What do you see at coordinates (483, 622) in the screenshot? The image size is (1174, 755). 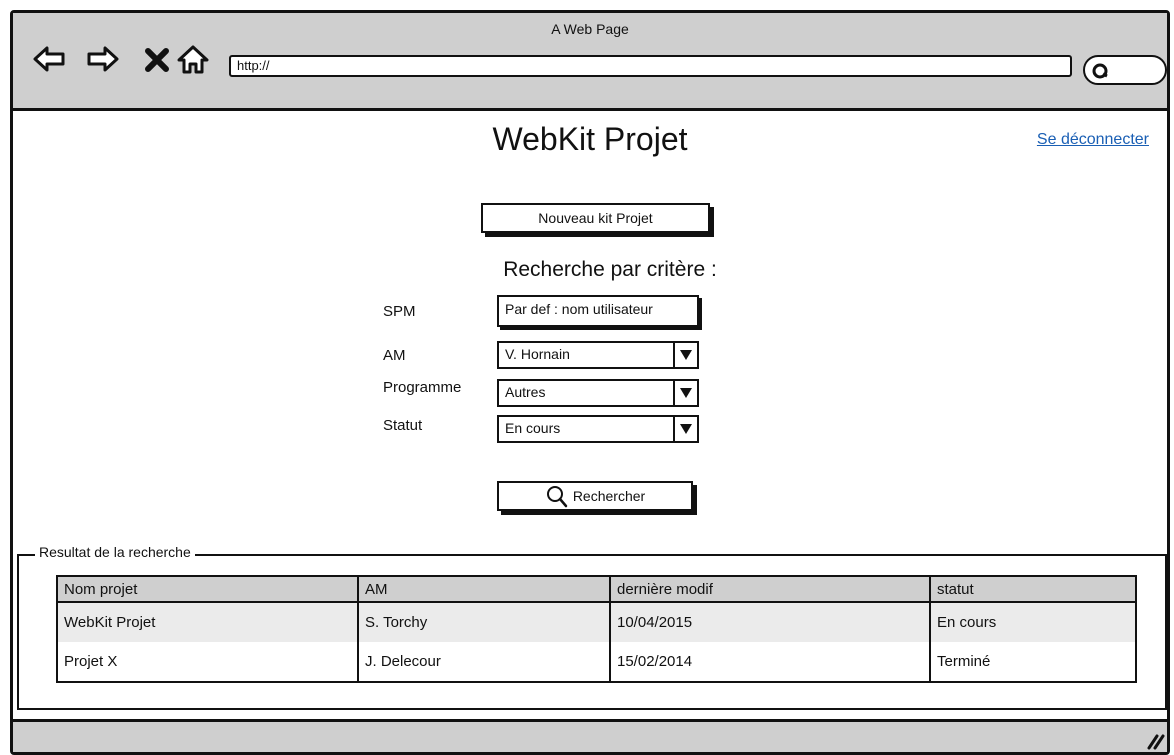 I see `table-cell: S. Torchy` at bounding box center [483, 622].